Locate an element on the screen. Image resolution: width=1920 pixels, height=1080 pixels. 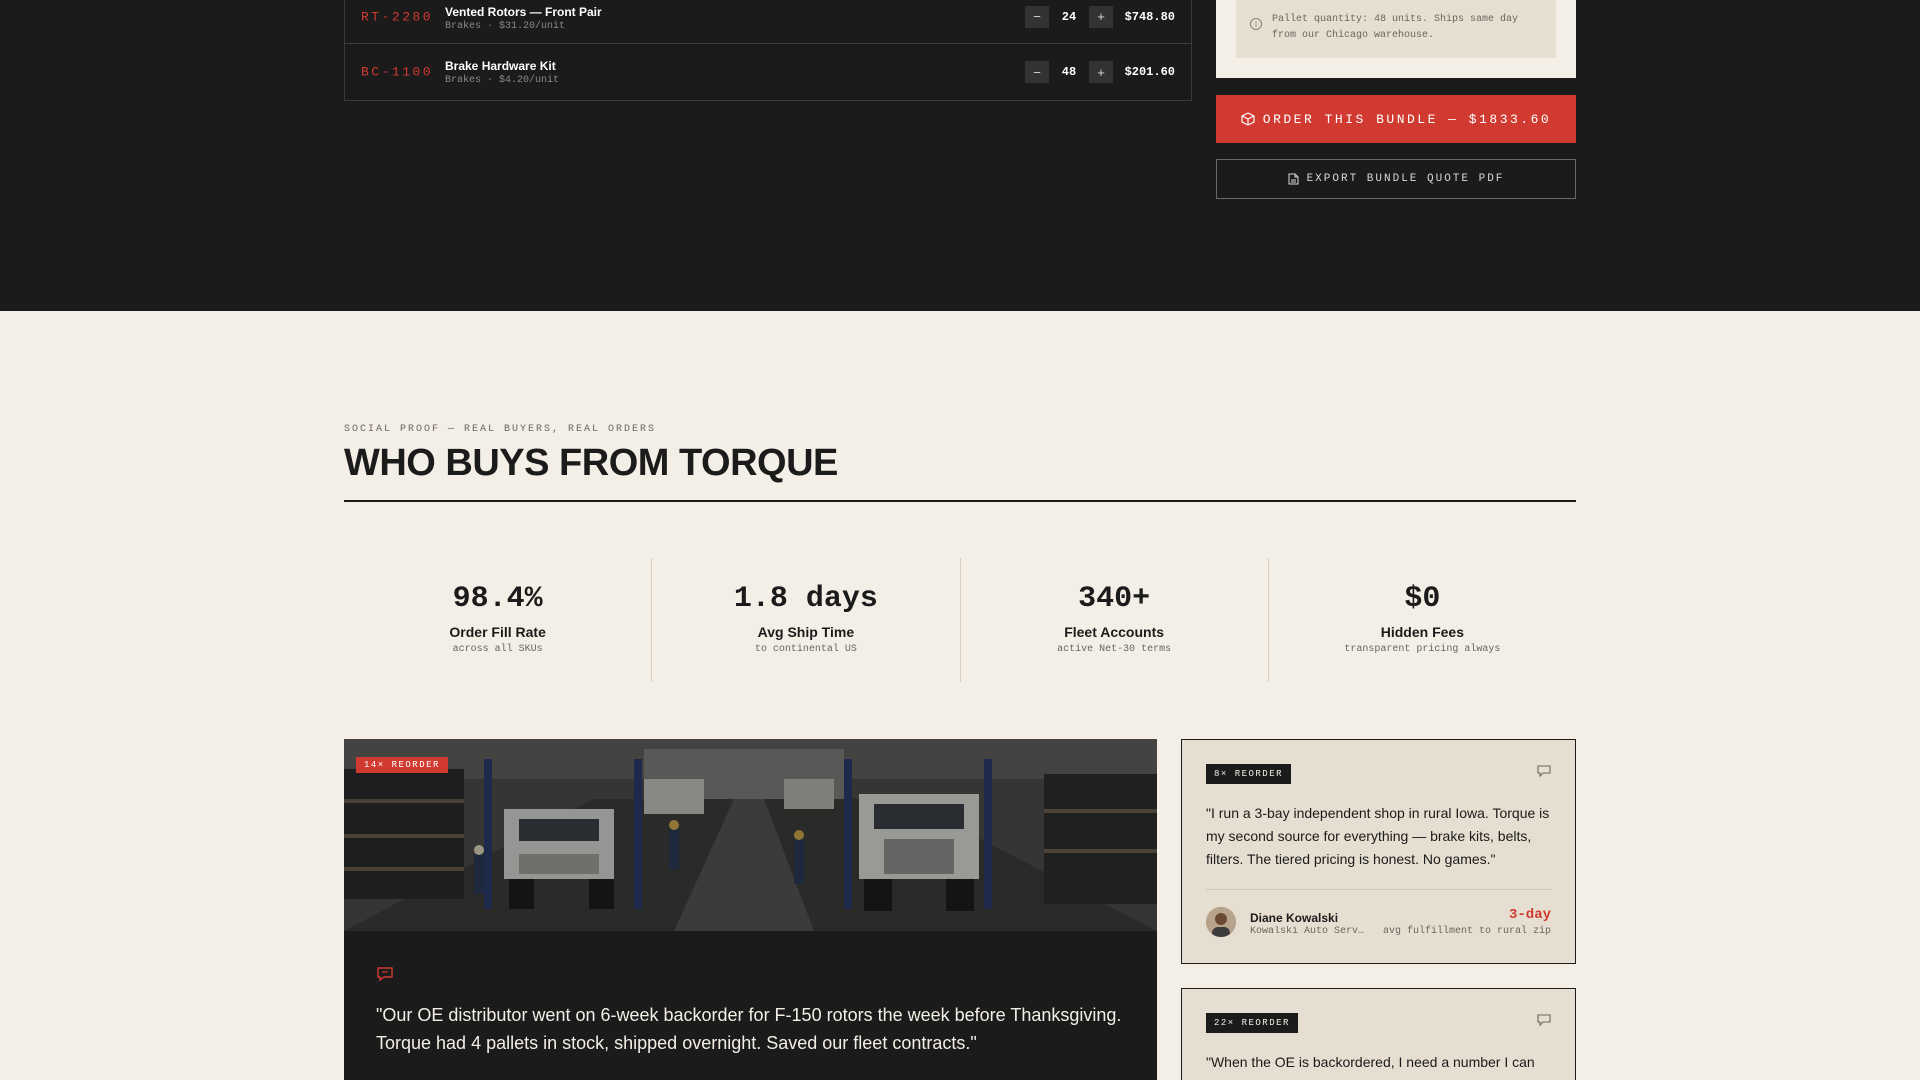
reorder-badge: 8× REORDER is located at coordinates (1249, 774).